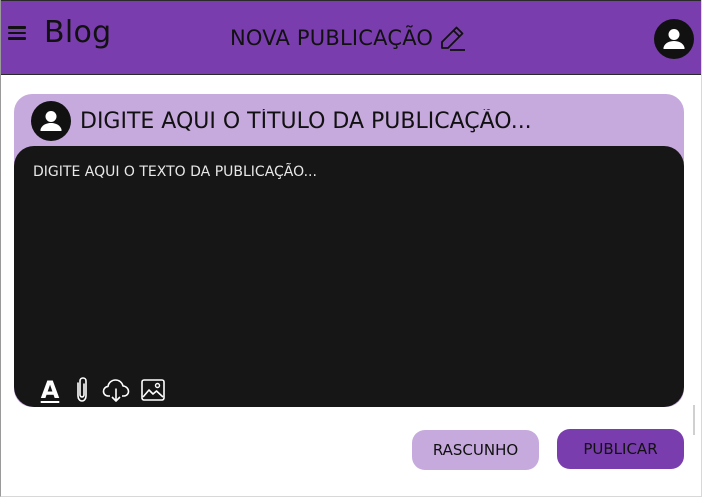 Image resolution: width=702 pixels, height=497 pixels. Describe the element at coordinates (78, 32) in the screenshot. I see `brand-logo: Blog` at that location.